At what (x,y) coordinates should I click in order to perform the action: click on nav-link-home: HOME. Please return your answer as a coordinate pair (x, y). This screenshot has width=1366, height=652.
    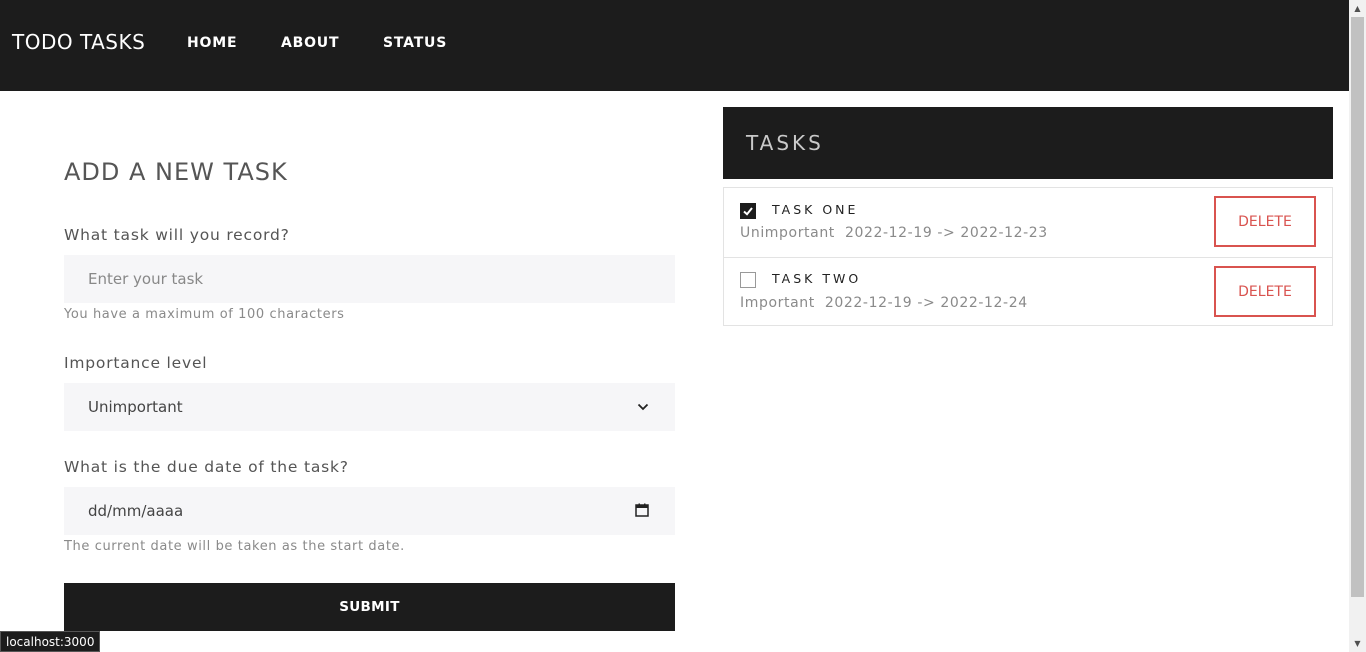
    Looking at the image, I should click on (212, 43).